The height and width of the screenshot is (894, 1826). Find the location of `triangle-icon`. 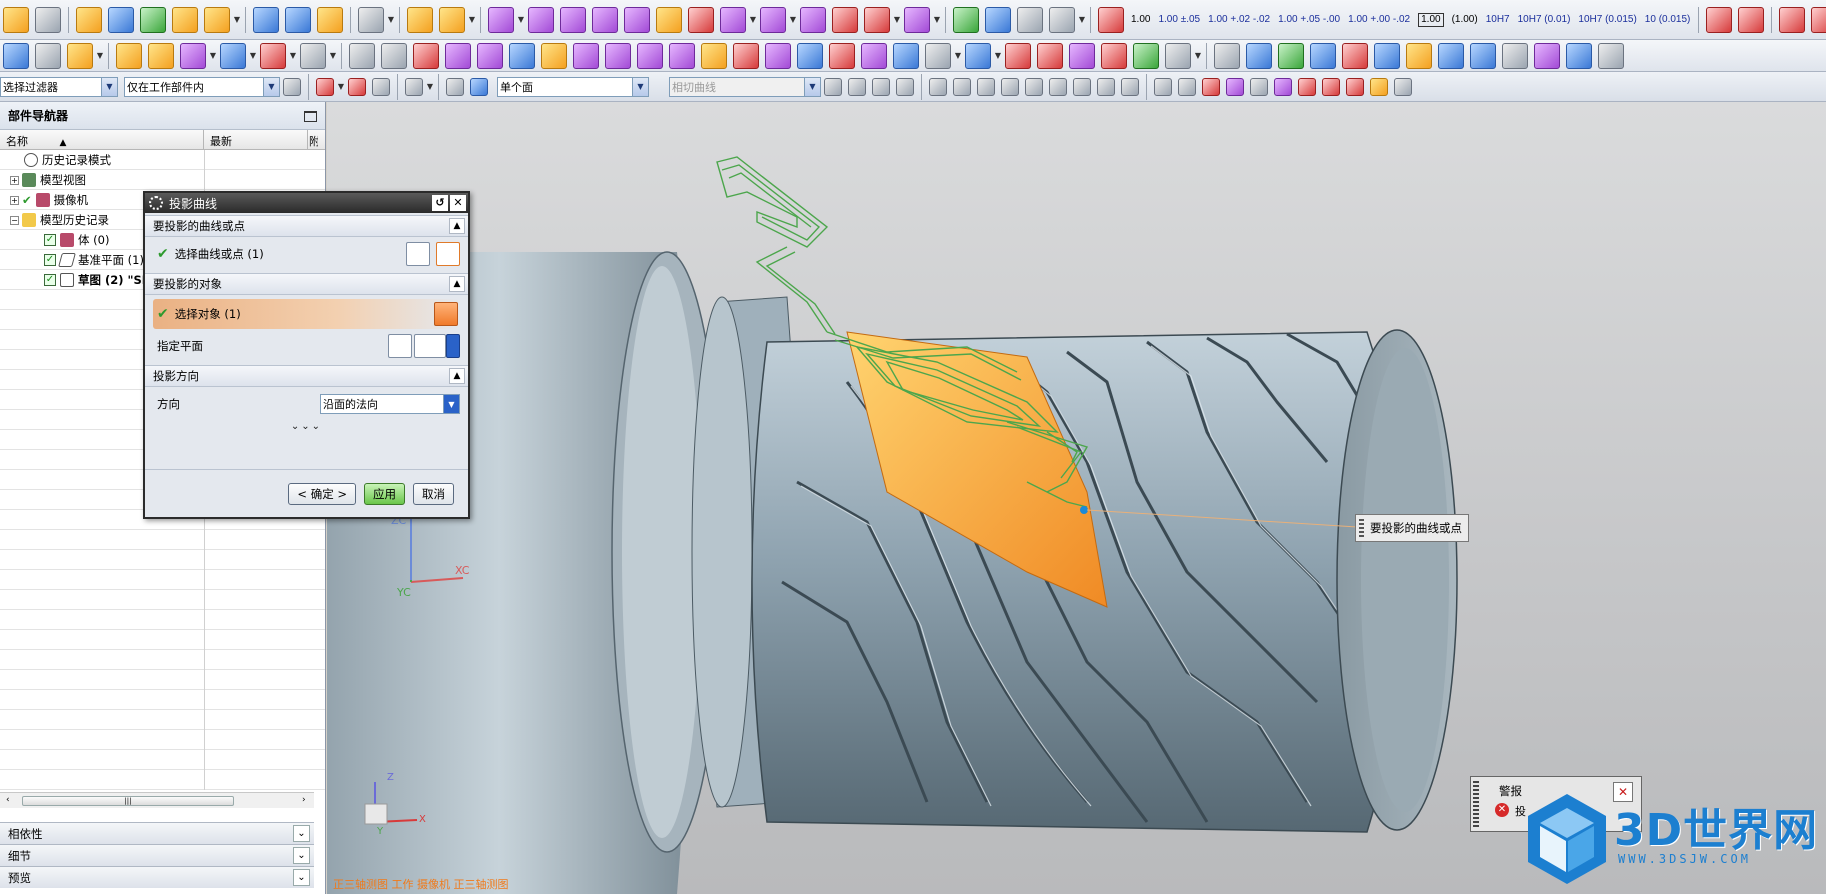

triangle-icon is located at coordinates (1355, 55).